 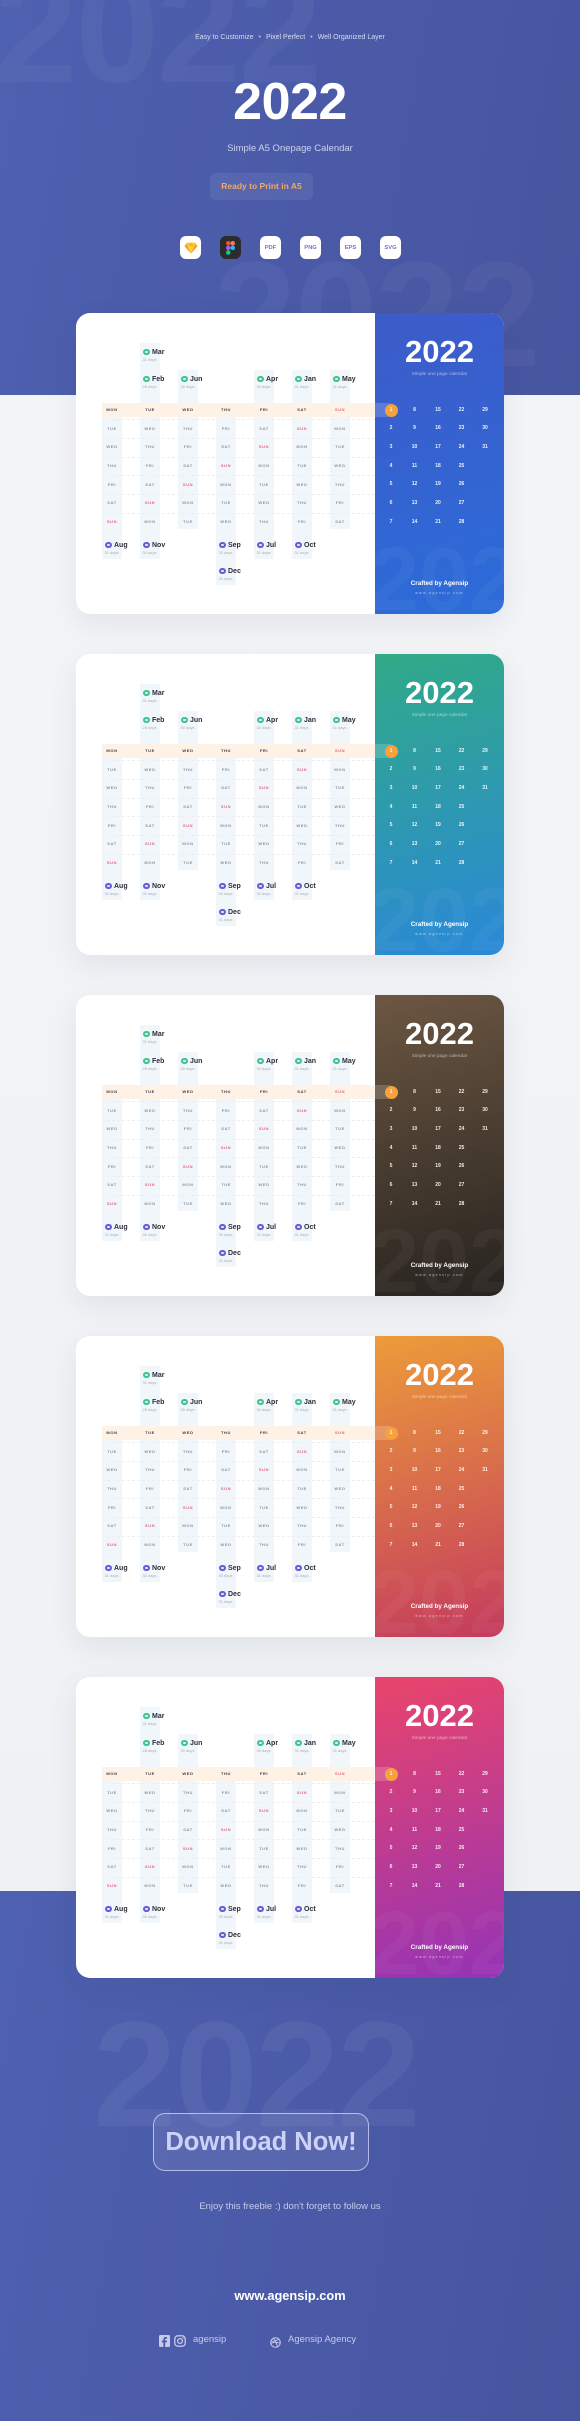 I want to click on date-cell: 12, so click(x=414, y=484).